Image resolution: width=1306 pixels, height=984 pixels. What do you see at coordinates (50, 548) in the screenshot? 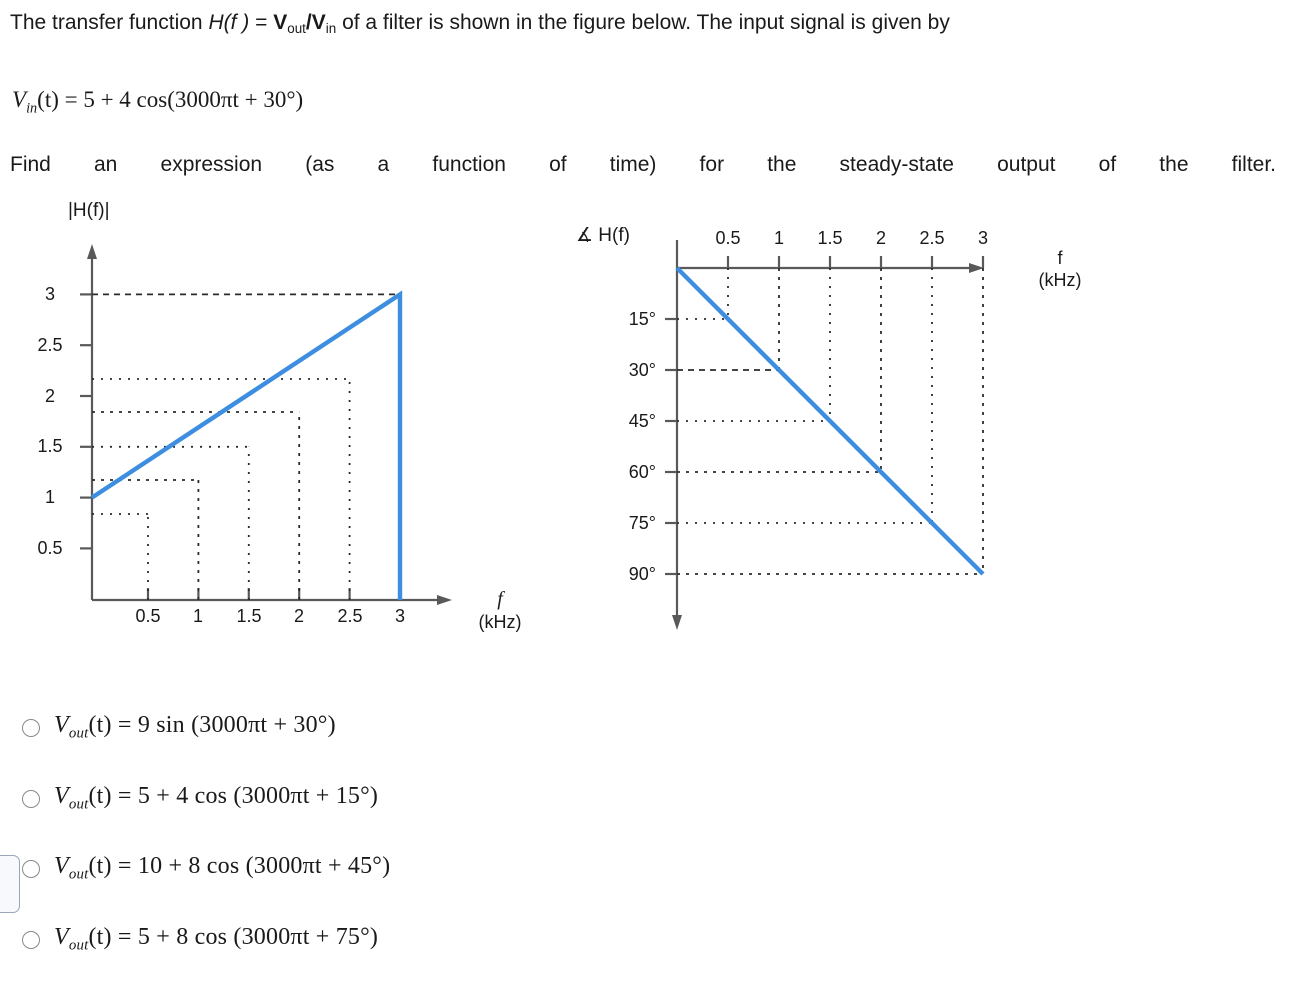
I see `magnitude-ytick-0: 0.5` at bounding box center [50, 548].